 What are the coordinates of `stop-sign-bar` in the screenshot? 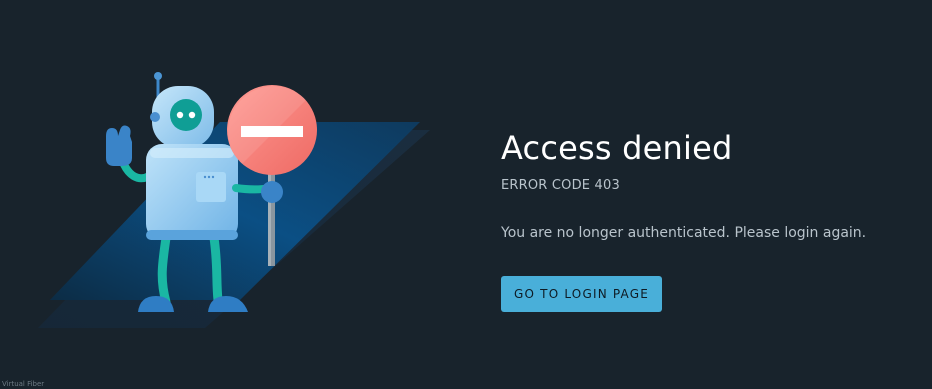 It's located at (272, 131).